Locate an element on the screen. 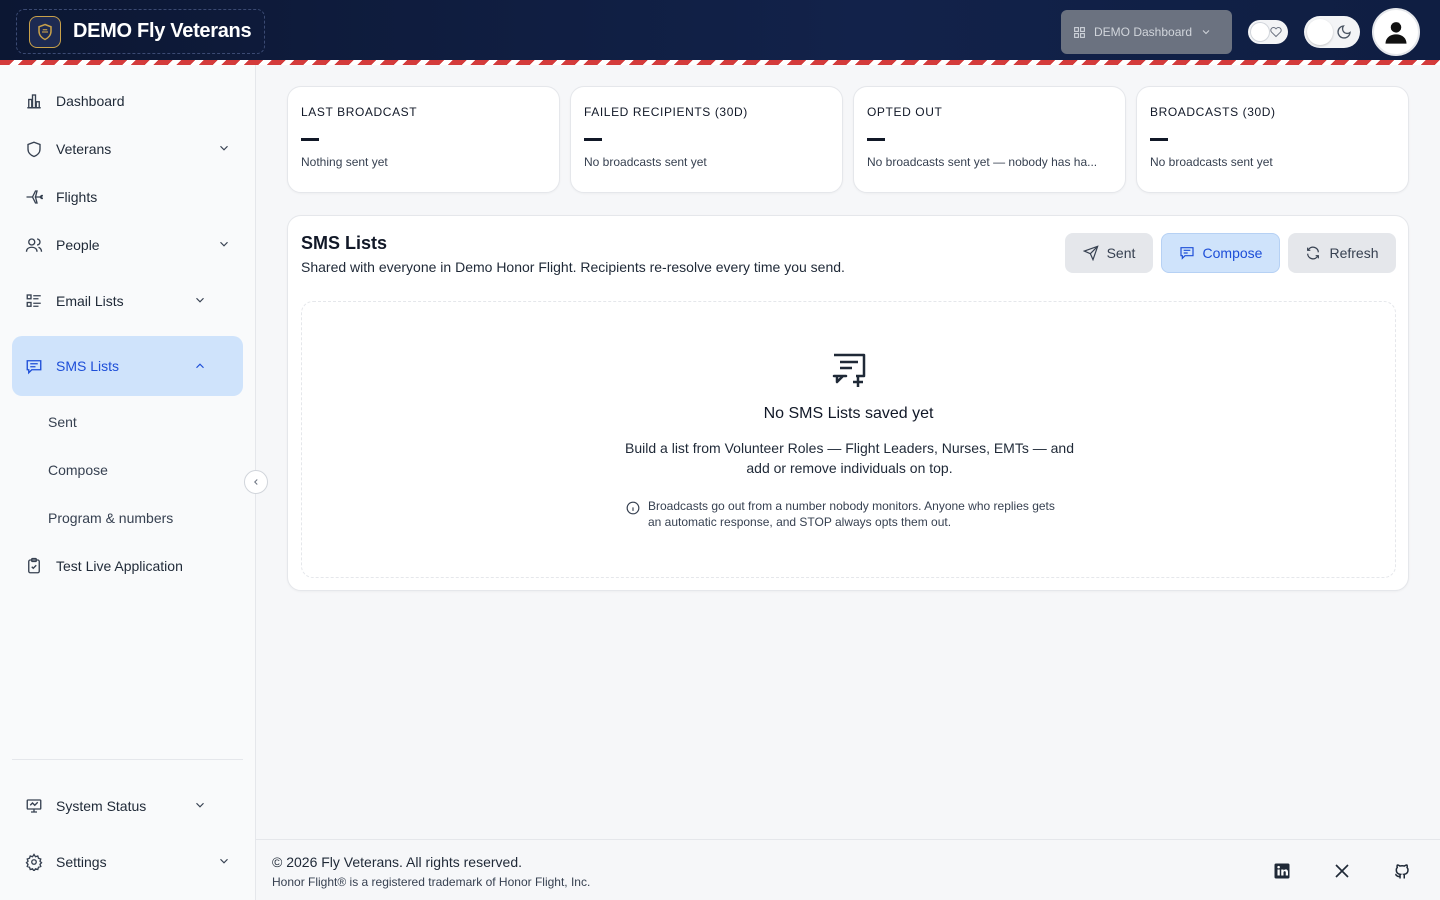 This screenshot has width=1440, height=900. sidebar-item-system-status: System Status is located at coordinates (115, 806).